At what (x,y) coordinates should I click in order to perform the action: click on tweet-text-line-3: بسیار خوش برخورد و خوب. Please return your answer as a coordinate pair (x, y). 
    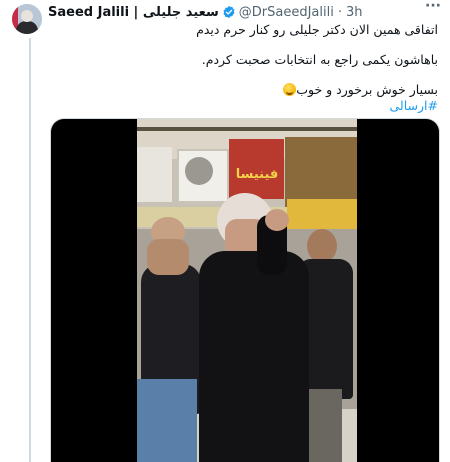
    Looking at the image, I should click on (359, 89).